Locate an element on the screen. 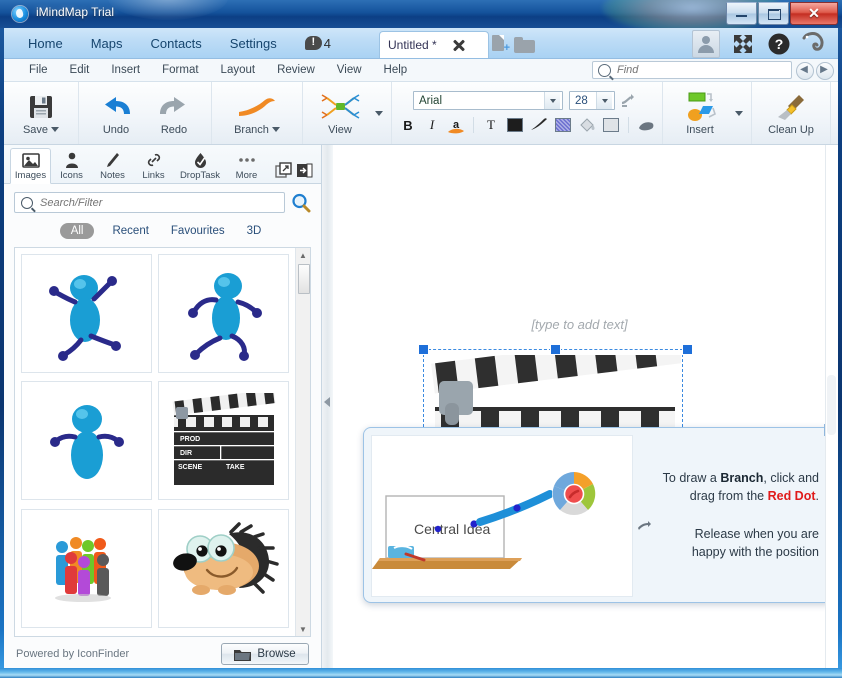  filter-chip-all: All is located at coordinates (77, 231).